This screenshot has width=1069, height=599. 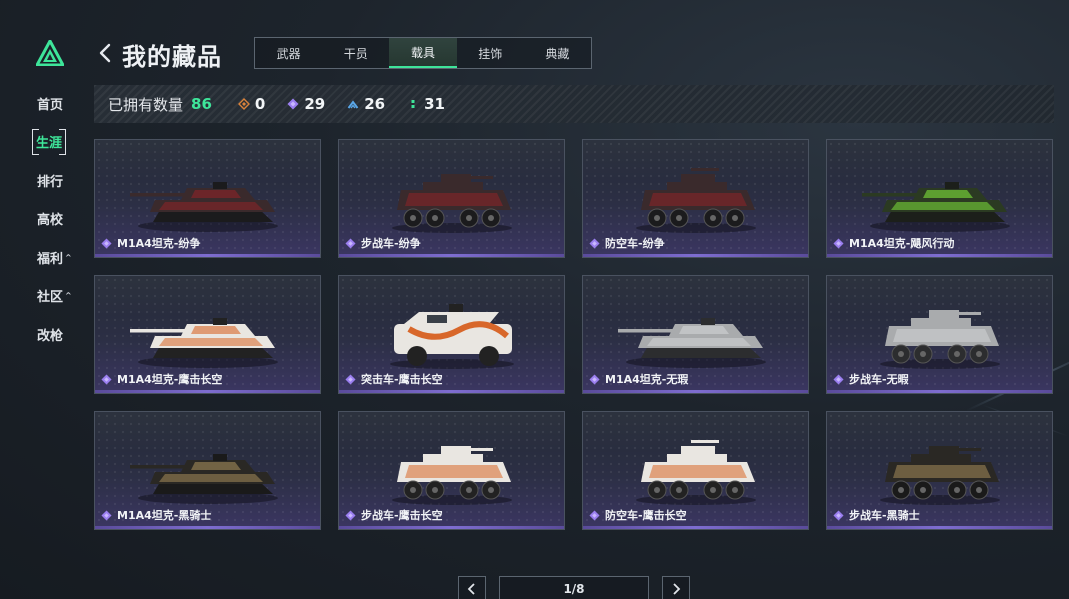 I want to click on vehicle-name: 防空车-纷争, so click(x=635, y=243).